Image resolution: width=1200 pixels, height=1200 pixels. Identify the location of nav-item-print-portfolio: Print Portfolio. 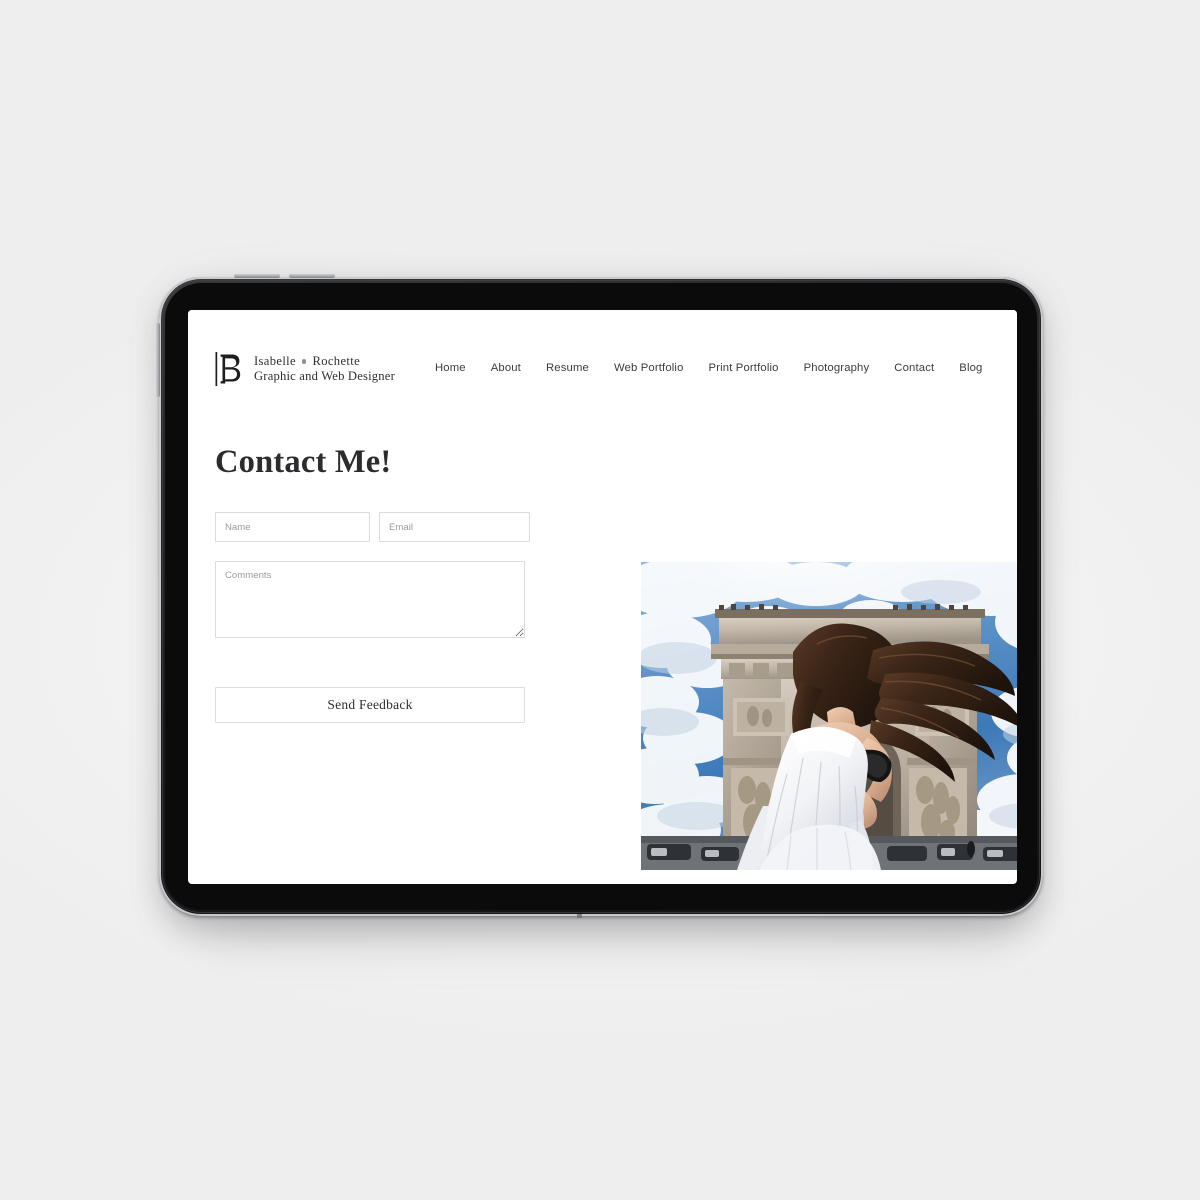
(743, 368).